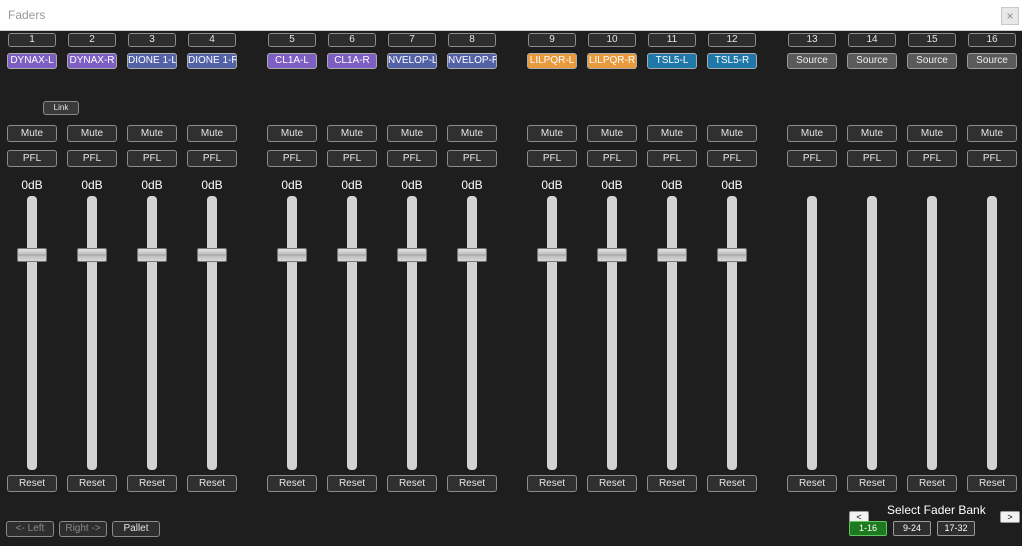 The height and width of the screenshot is (546, 1022). I want to click on channel-number-button: 8, so click(472, 40).